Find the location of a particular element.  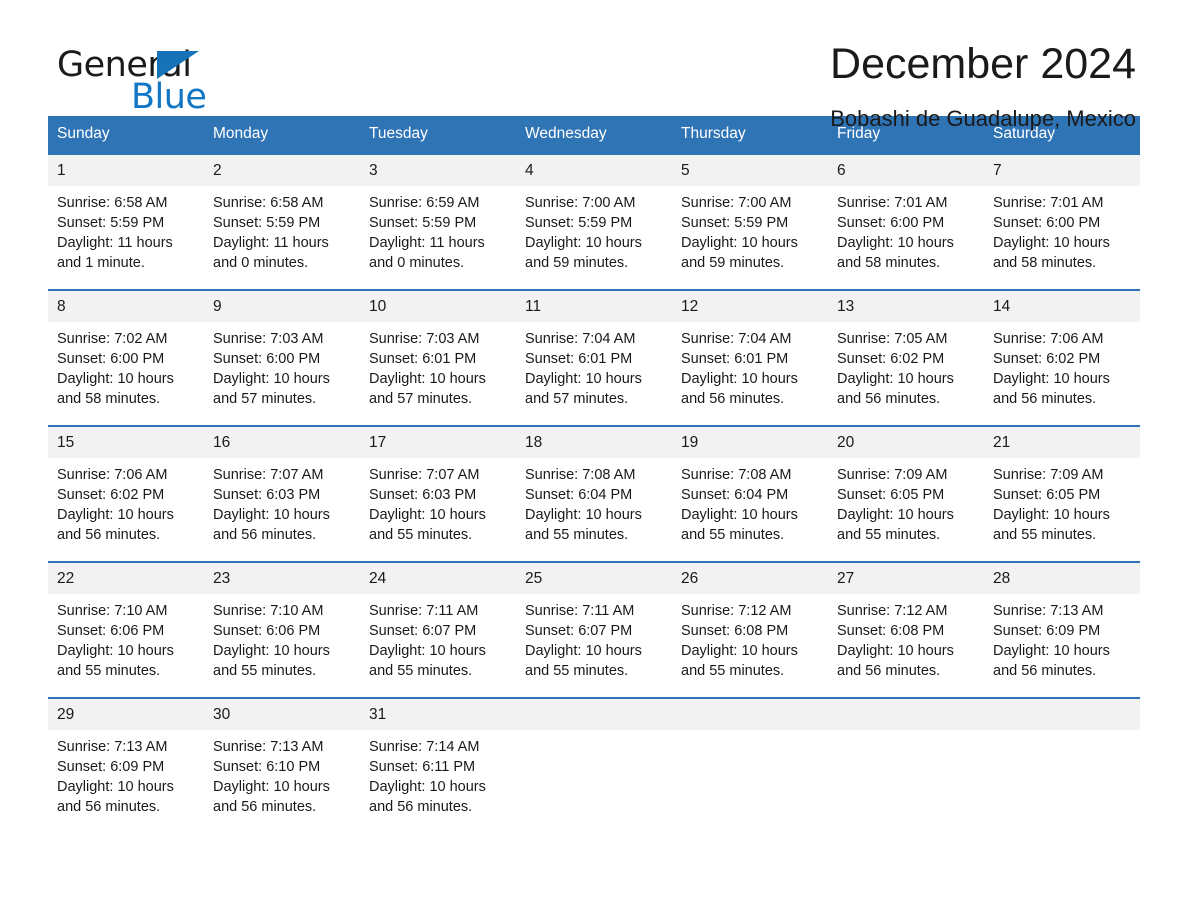

day-number: 21 is located at coordinates (1062, 442).